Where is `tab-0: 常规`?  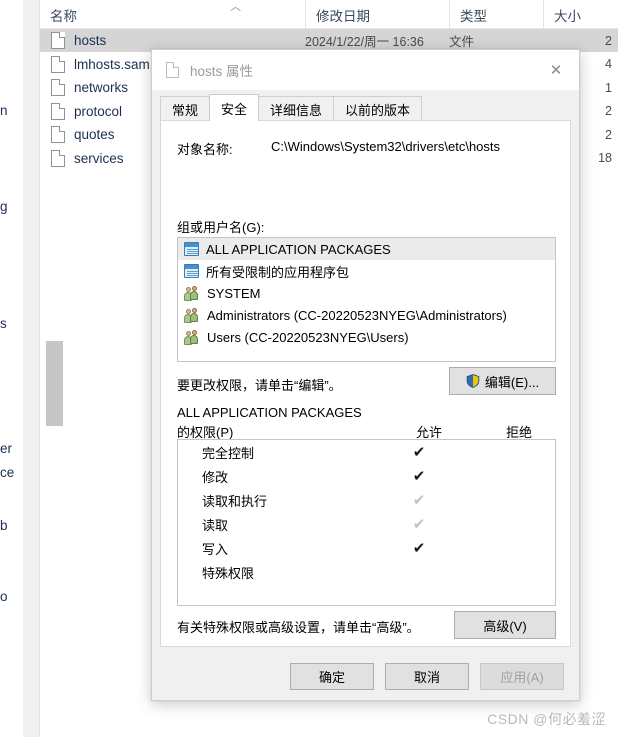 tab-0: 常规 is located at coordinates (185, 108).